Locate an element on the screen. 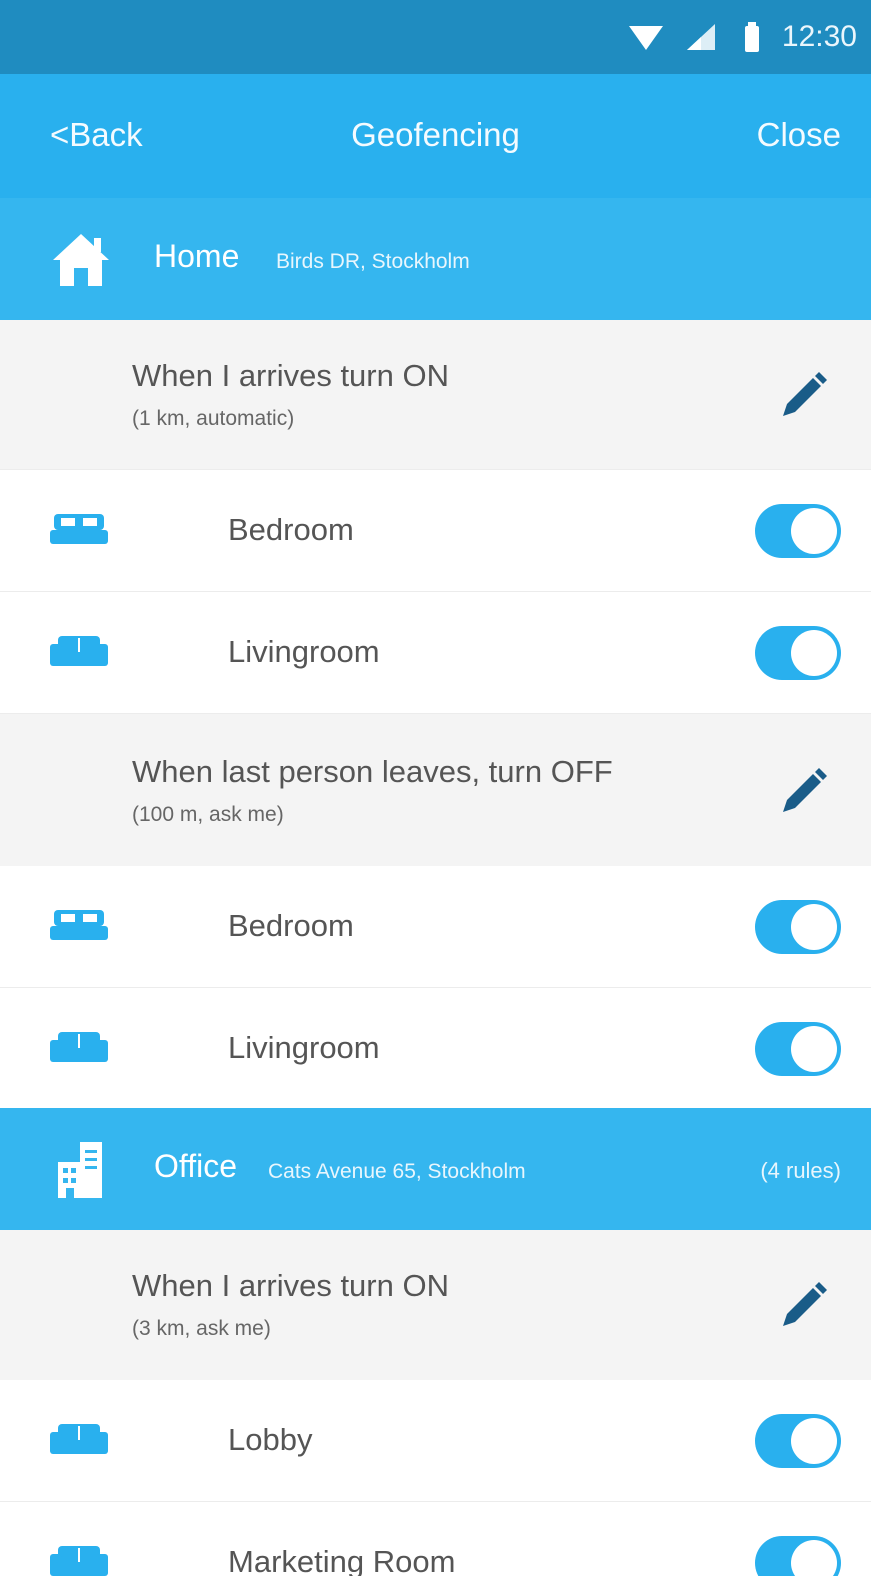 Image resolution: width=871 pixels, height=1576 pixels. app-bar: <Back Geofencing Close is located at coordinates (435, 136).